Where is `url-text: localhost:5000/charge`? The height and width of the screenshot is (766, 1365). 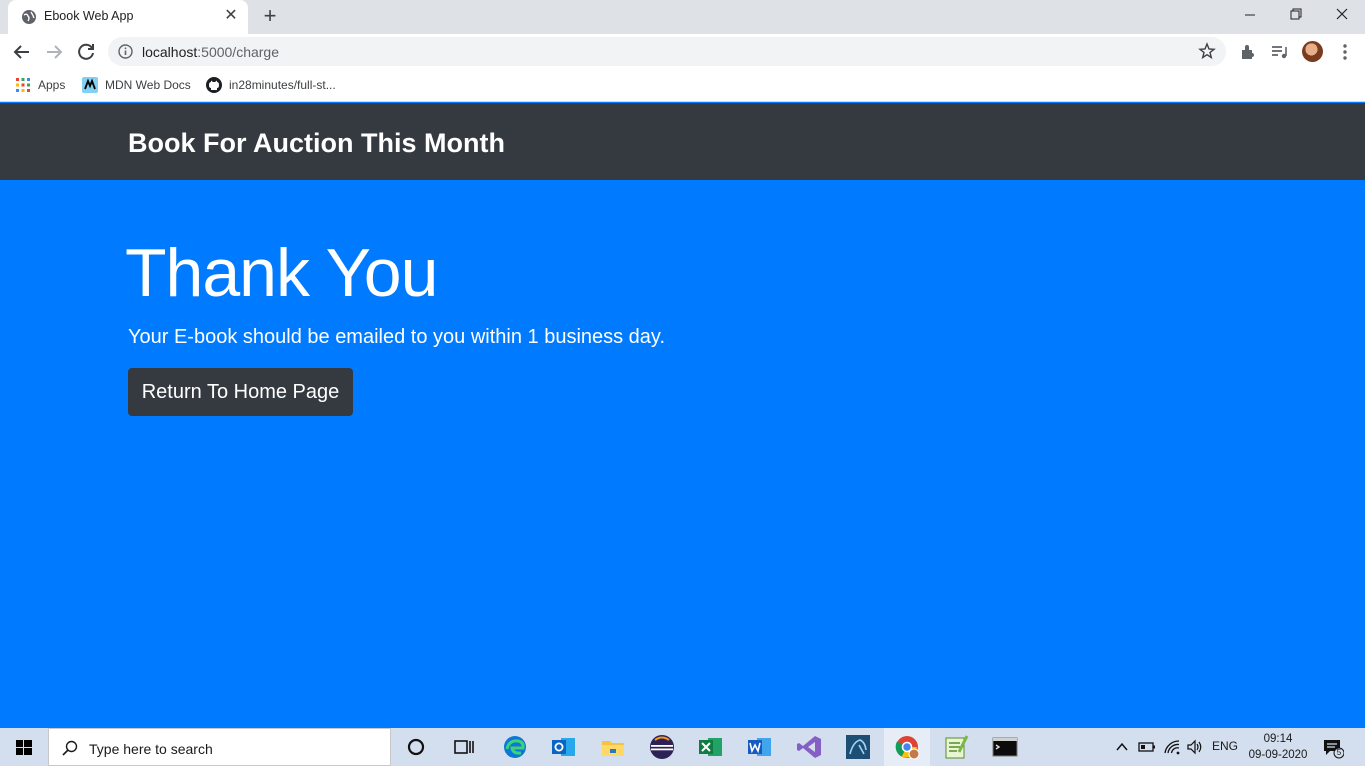 url-text: localhost:5000/charge is located at coordinates (210, 52).